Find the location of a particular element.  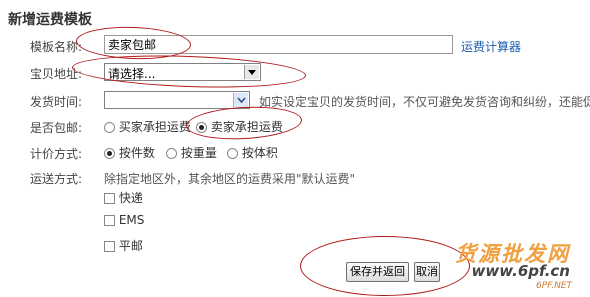

pricing-by-count-label: 按件数 is located at coordinates (136, 153).